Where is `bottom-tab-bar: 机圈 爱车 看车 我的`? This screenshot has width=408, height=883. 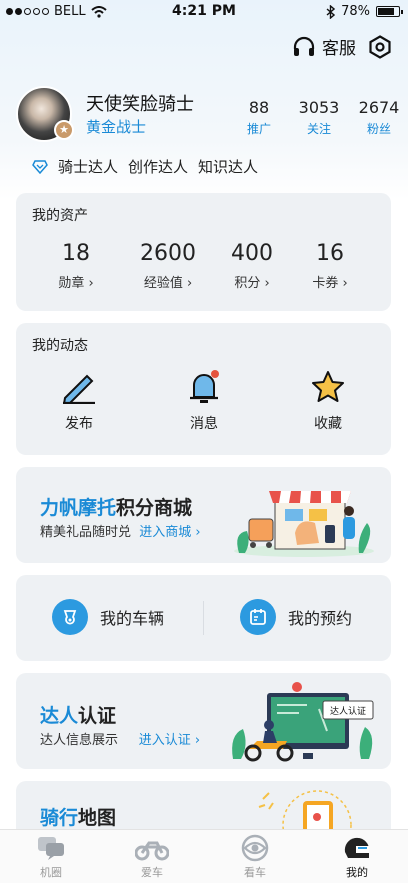
bottom-tab-bar: 机圈 爱车 看车 我的 is located at coordinates (204, 856).